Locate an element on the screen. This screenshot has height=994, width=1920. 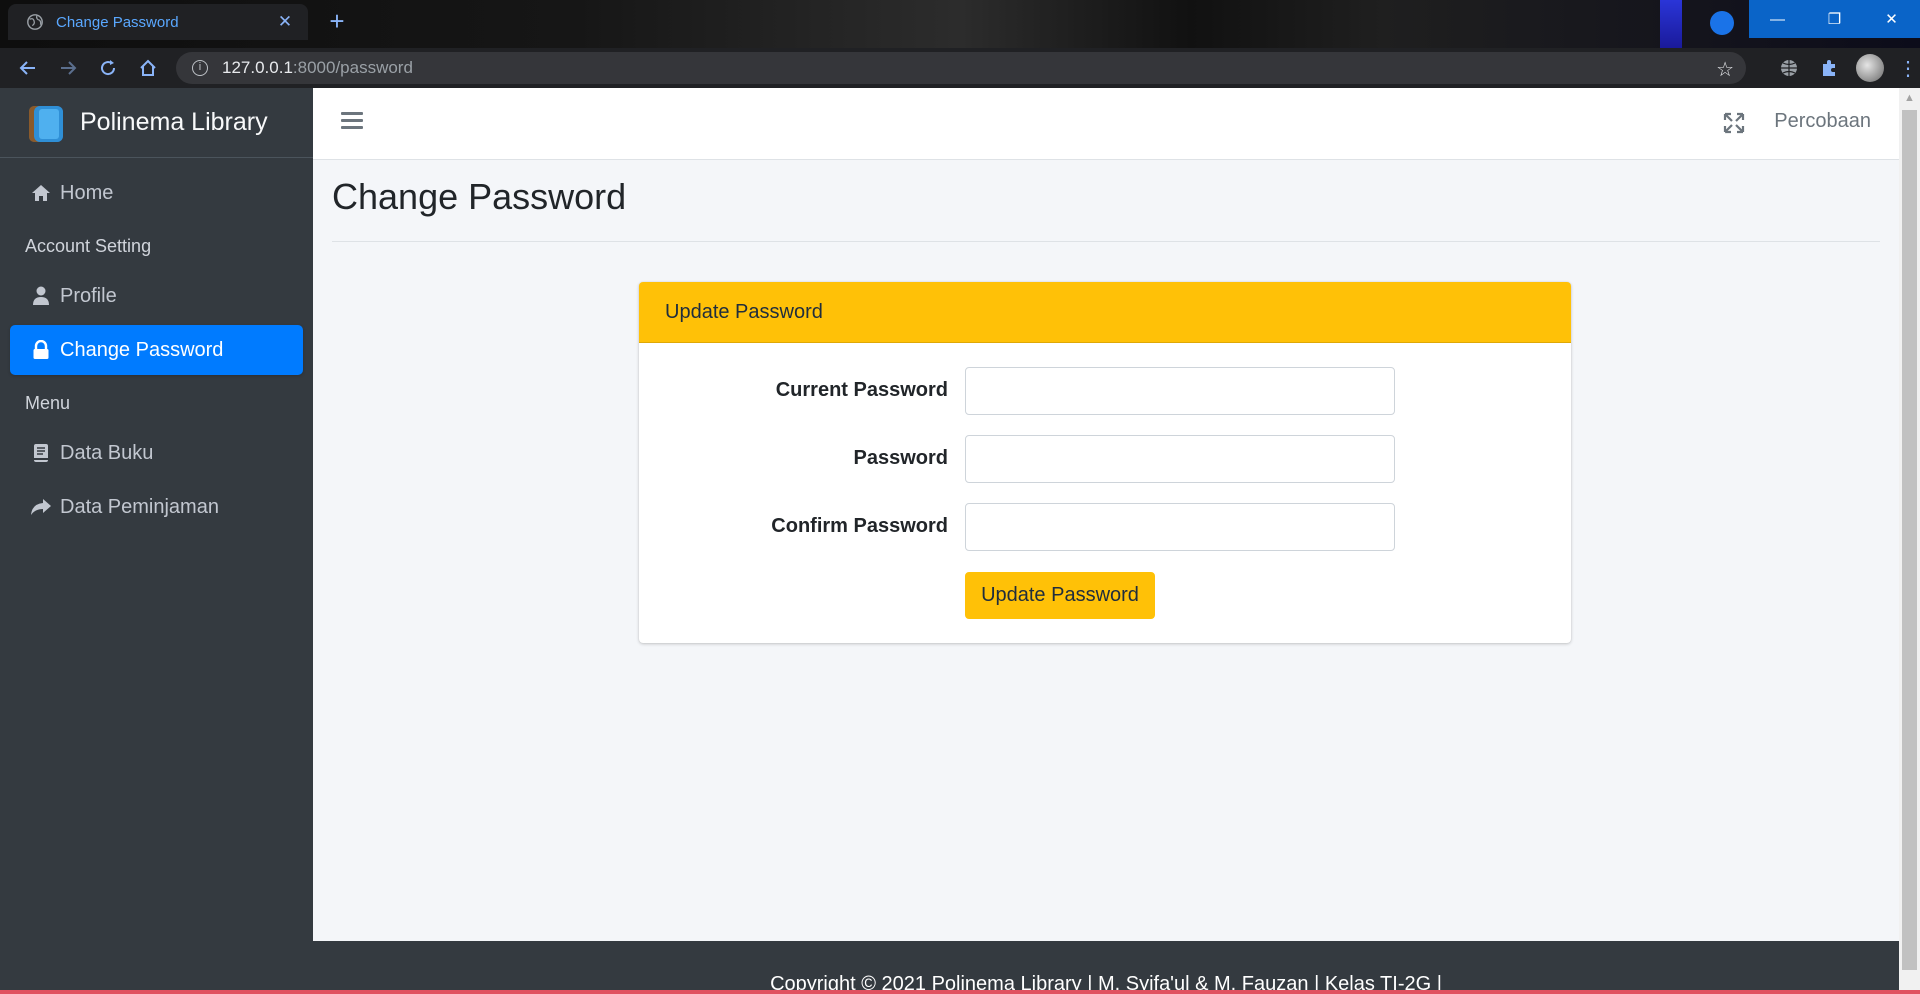
scroll-thumb is located at coordinates (1909, 540).